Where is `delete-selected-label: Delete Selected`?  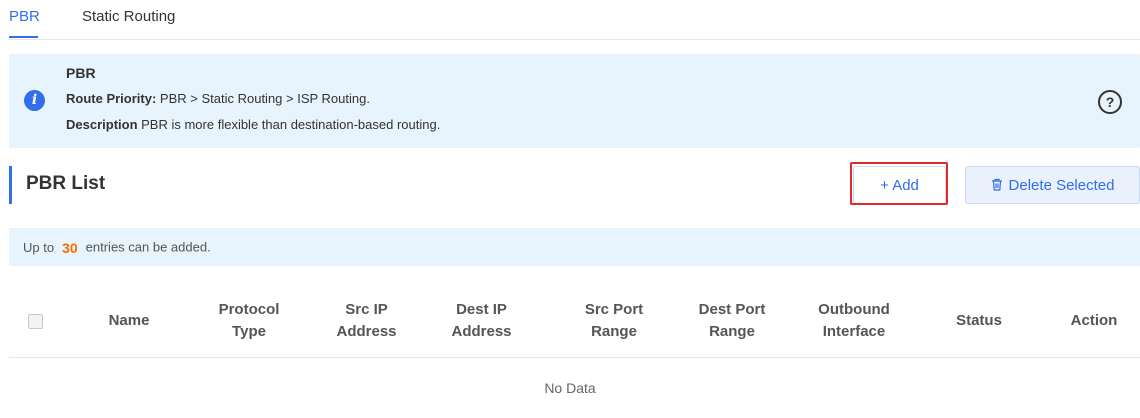
delete-selected-label: Delete Selected is located at coordinates (1061, 185).